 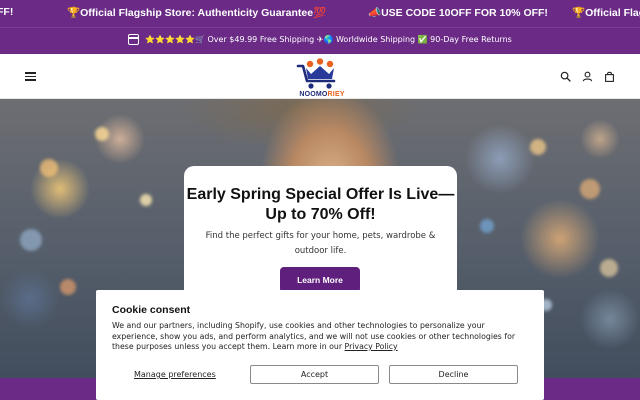 I want to click on menu-icon, so click(x=30, y=76).